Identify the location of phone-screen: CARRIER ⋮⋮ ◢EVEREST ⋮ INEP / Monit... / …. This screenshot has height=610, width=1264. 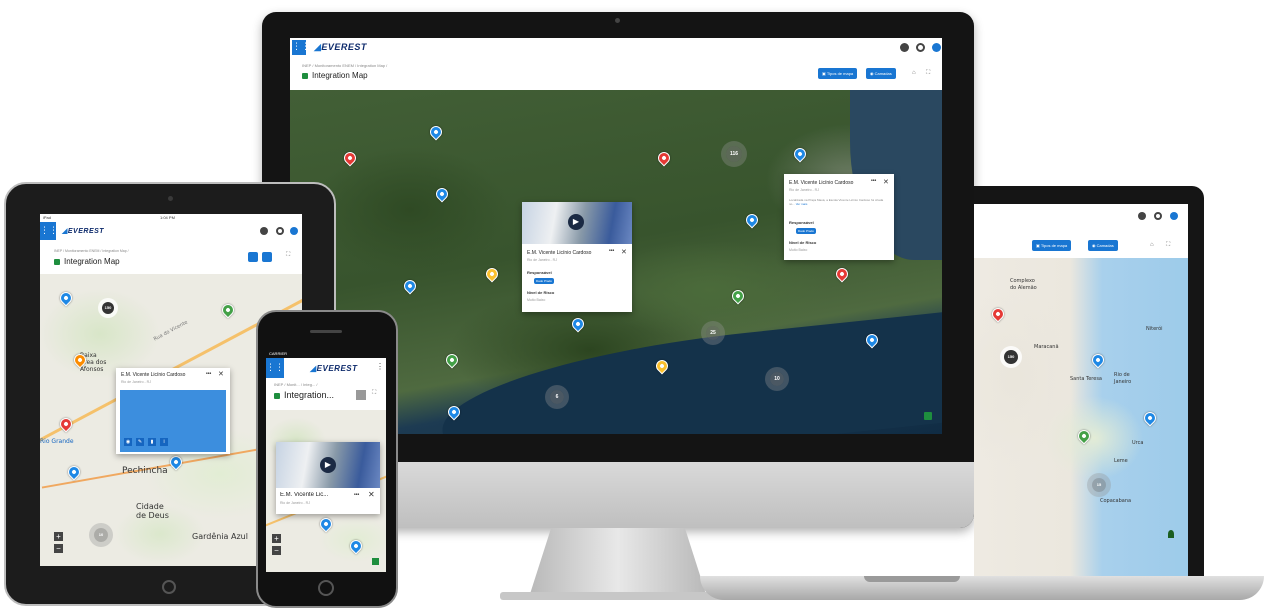
(326, 461).